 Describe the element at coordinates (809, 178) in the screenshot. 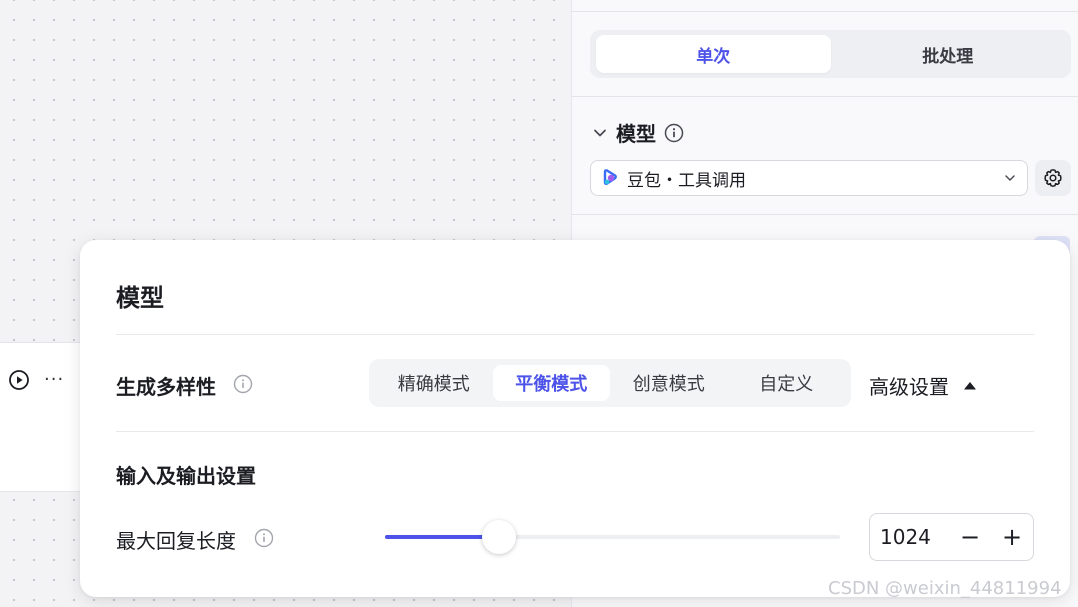

I see `model-select: 豆包・工具调用` at that location.